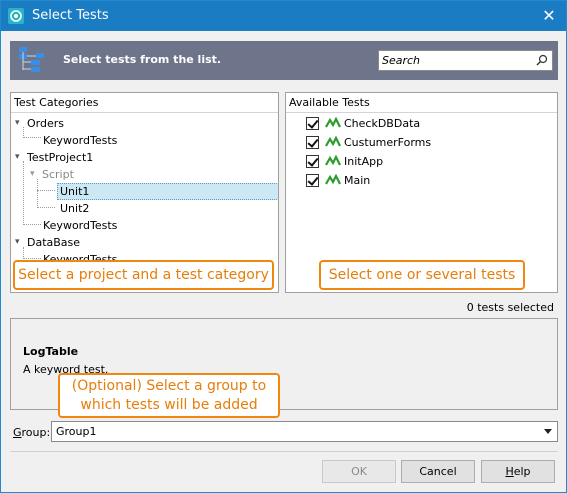  I want to click on tree-item-unit2: Unit2, so click(74, 208).